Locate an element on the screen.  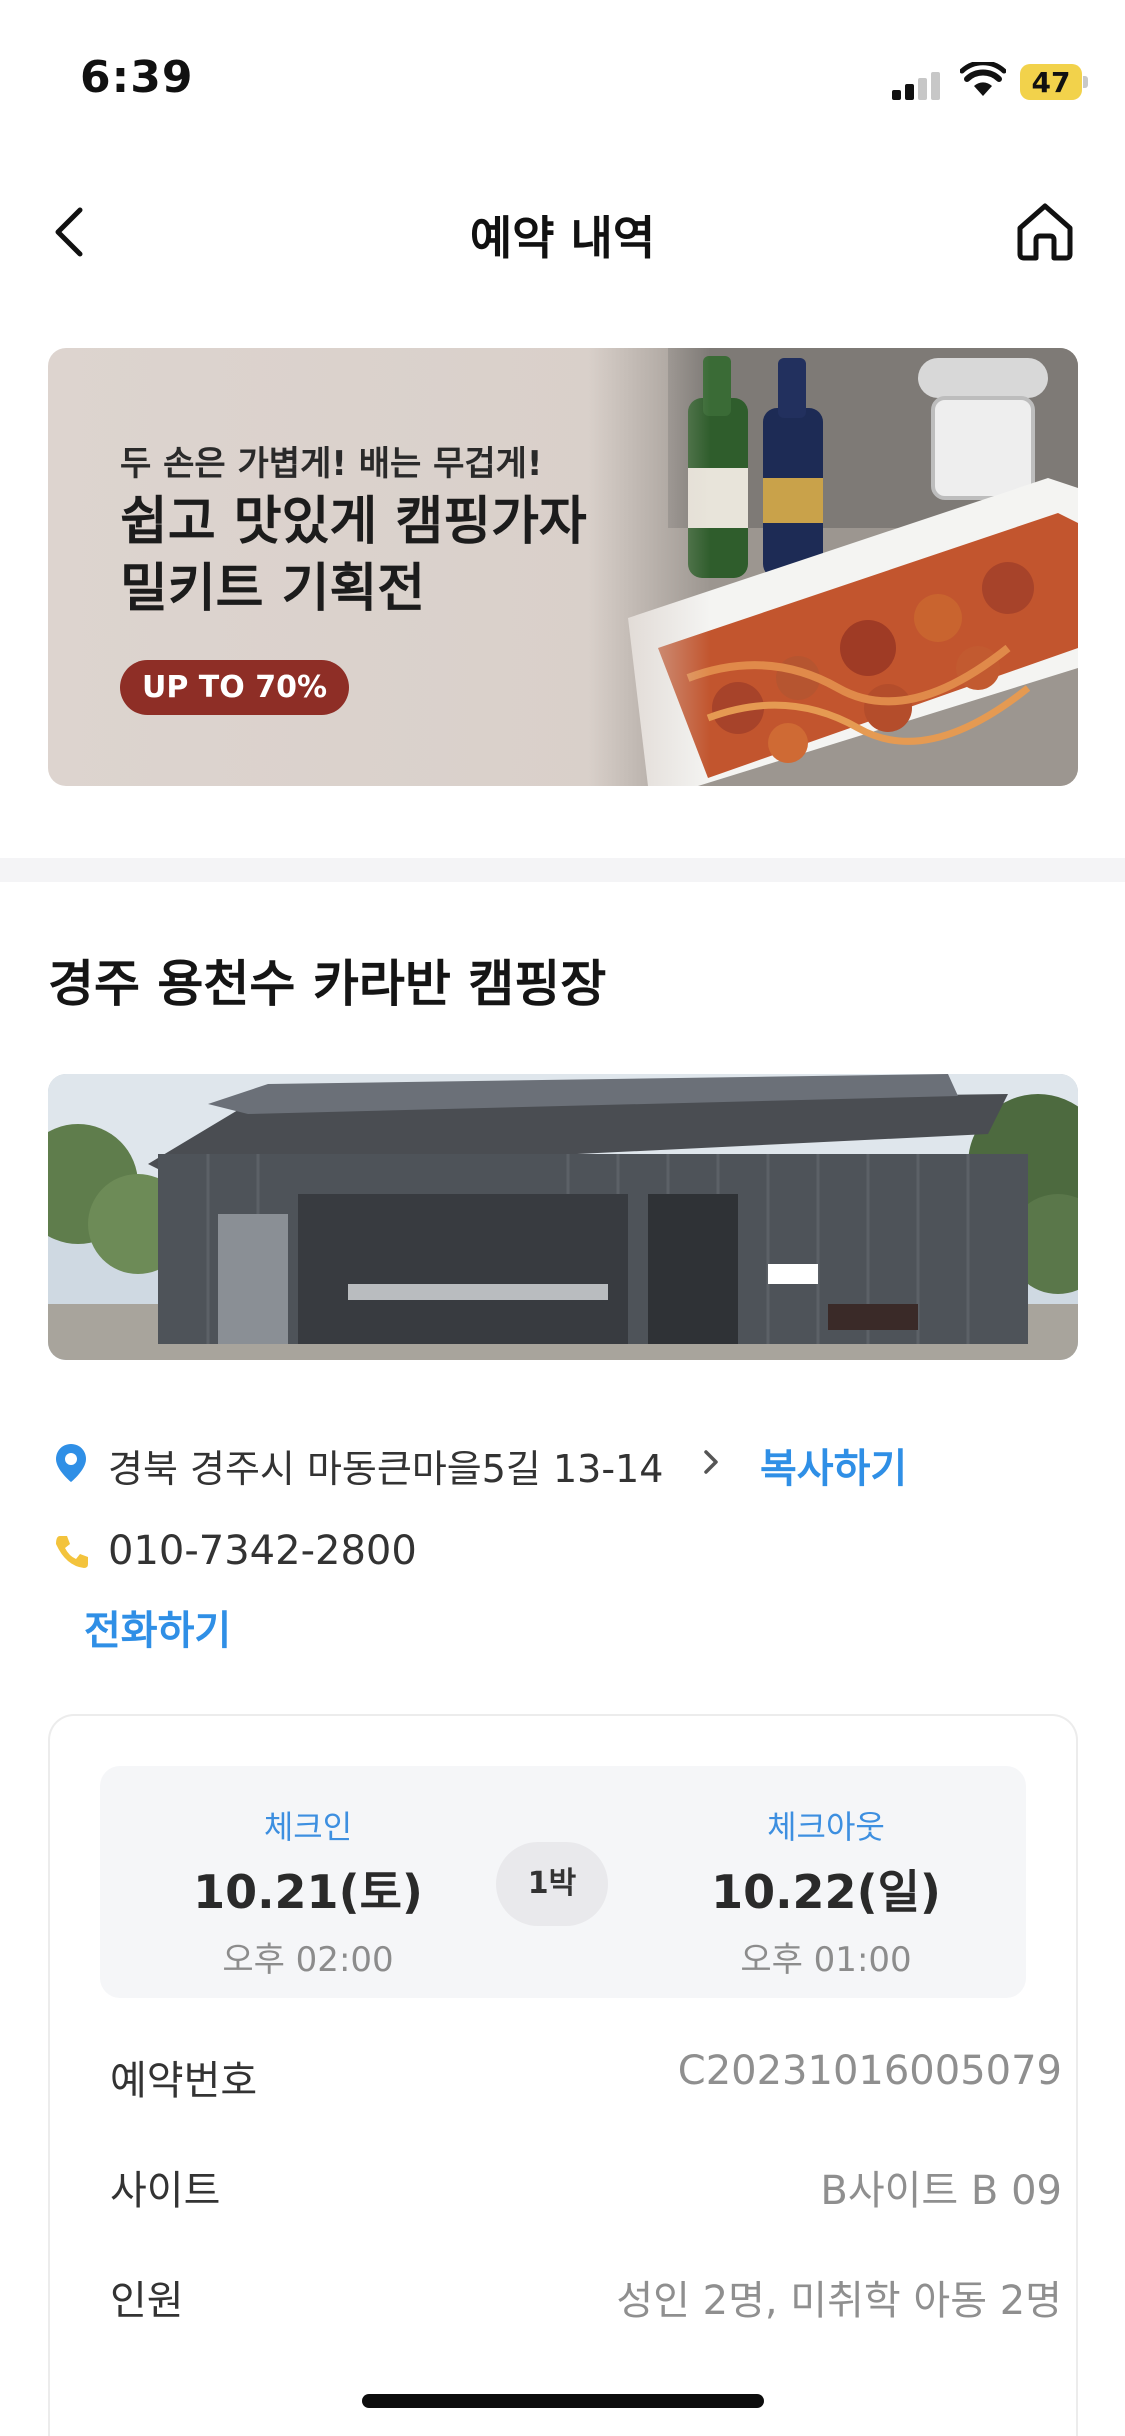
home-icon is located at coordinates (1045, 232).